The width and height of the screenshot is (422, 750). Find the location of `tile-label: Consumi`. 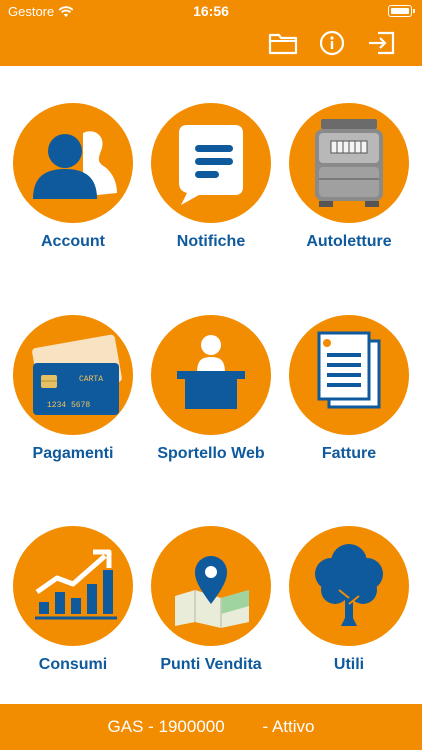

tile-label: Consumi is located at coordinates (73, 664).